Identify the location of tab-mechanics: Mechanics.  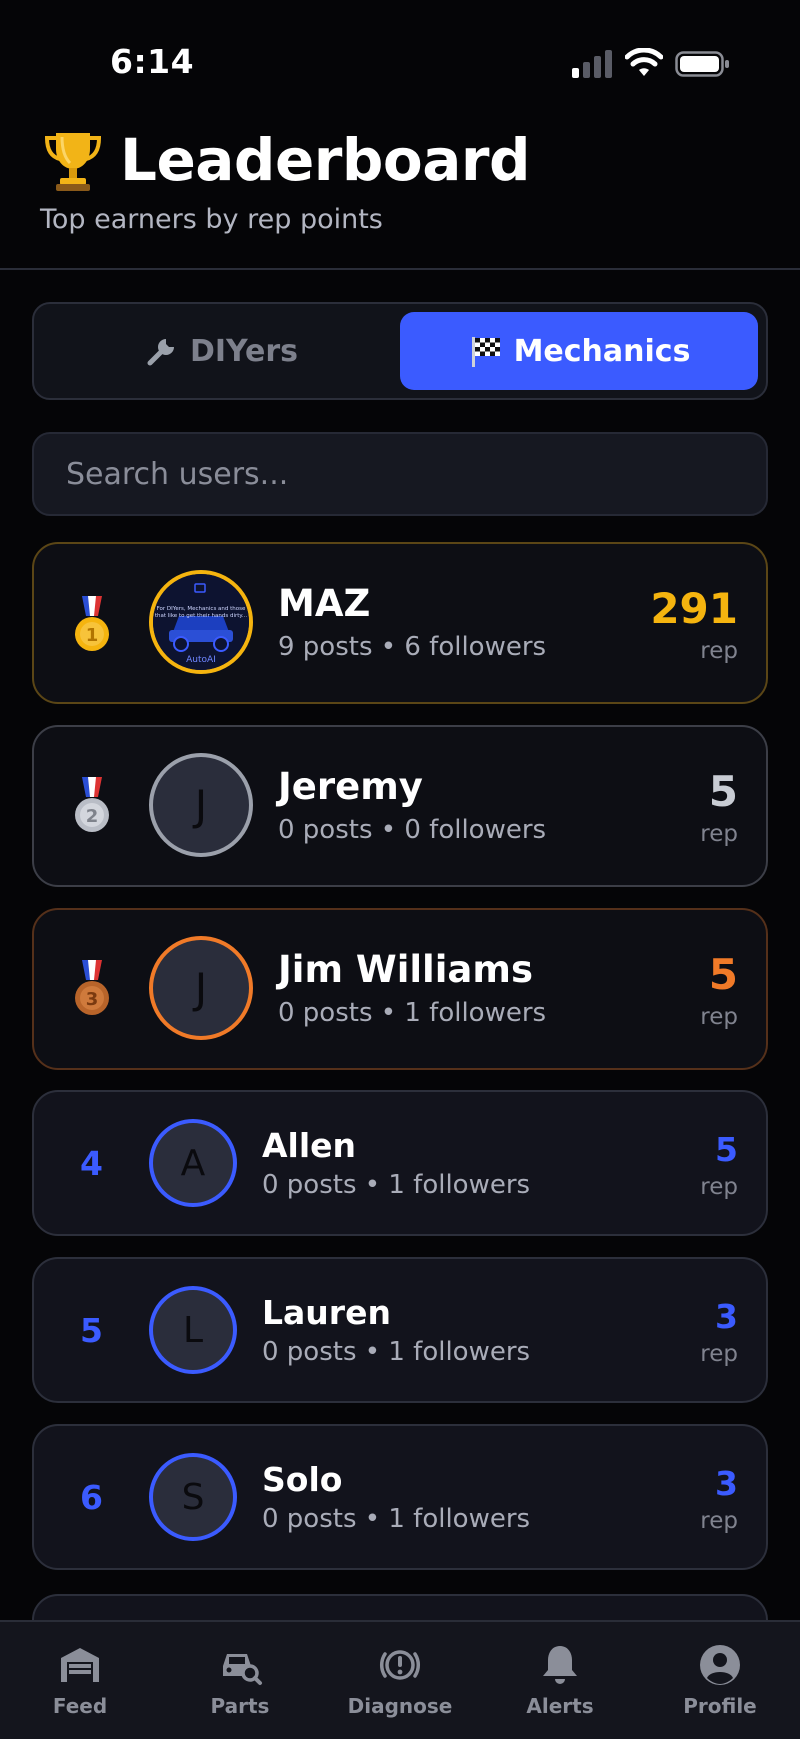
(579, 351).